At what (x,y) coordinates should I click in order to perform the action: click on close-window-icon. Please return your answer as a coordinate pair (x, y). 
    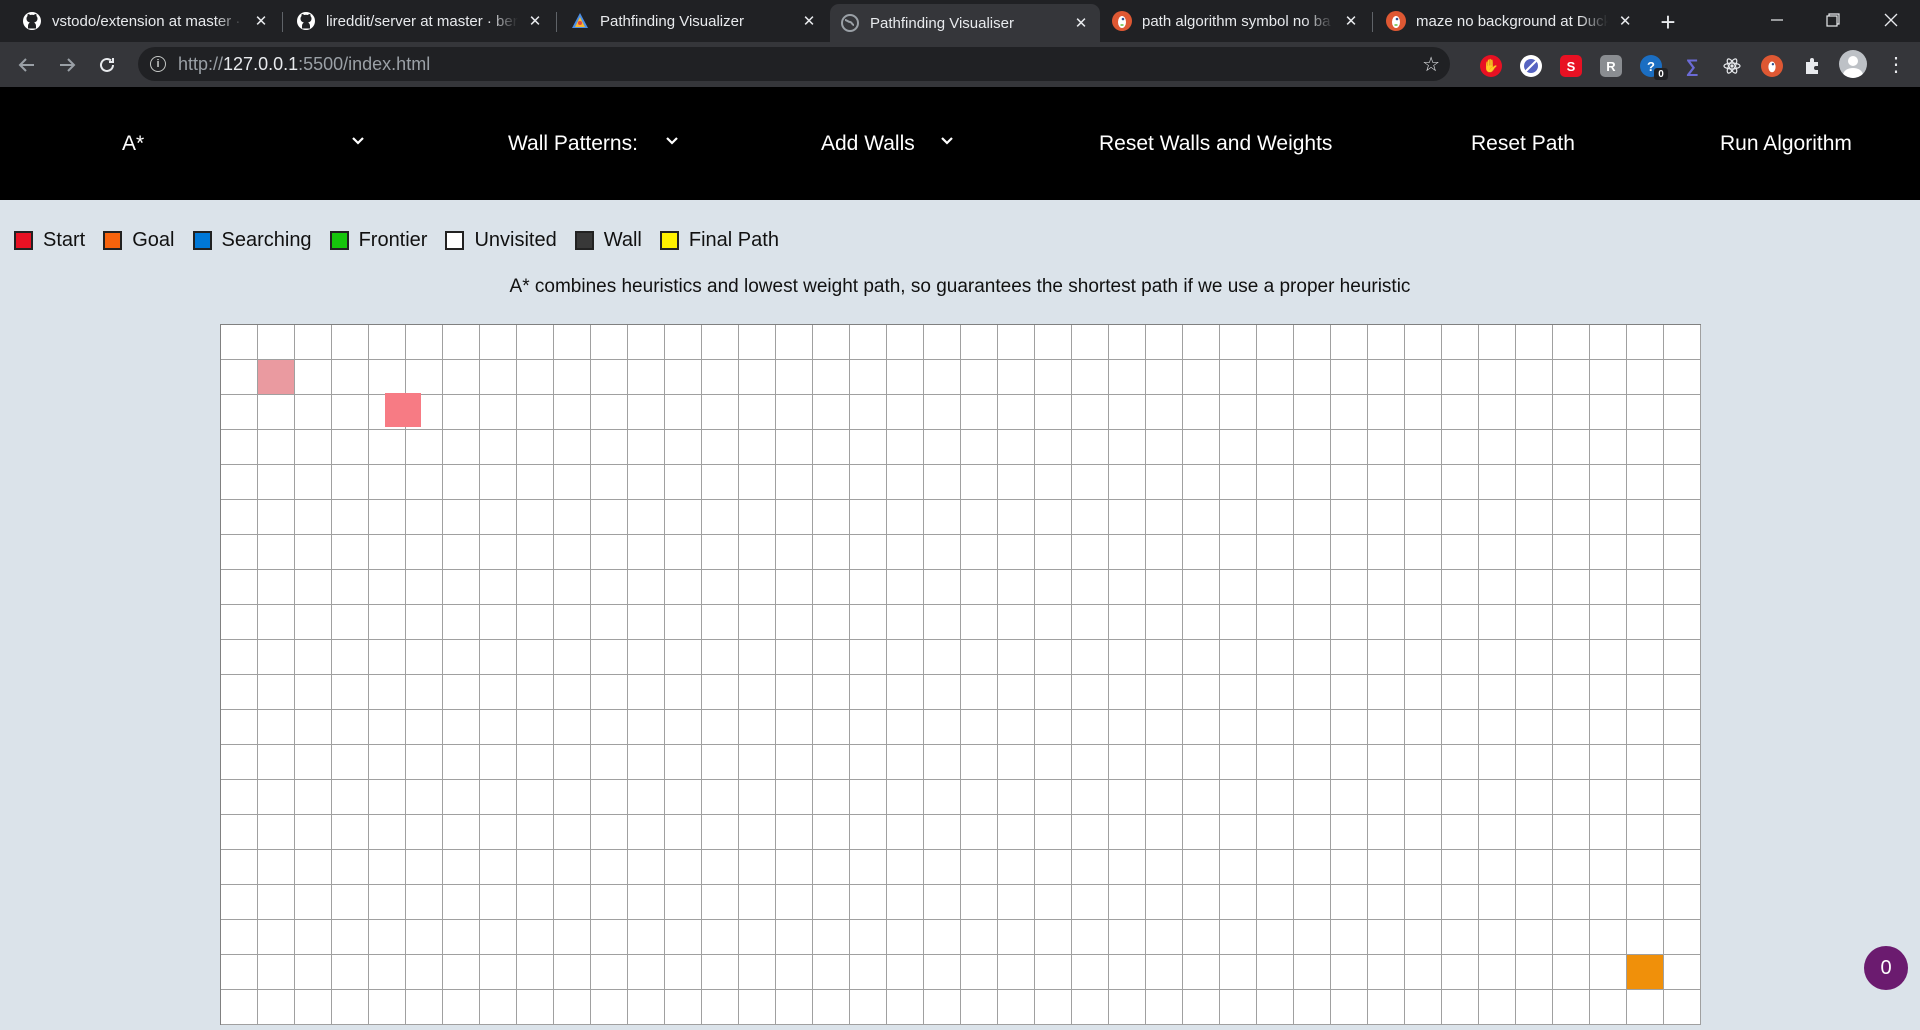
    Looking at the image, I should click on (1891, 20).